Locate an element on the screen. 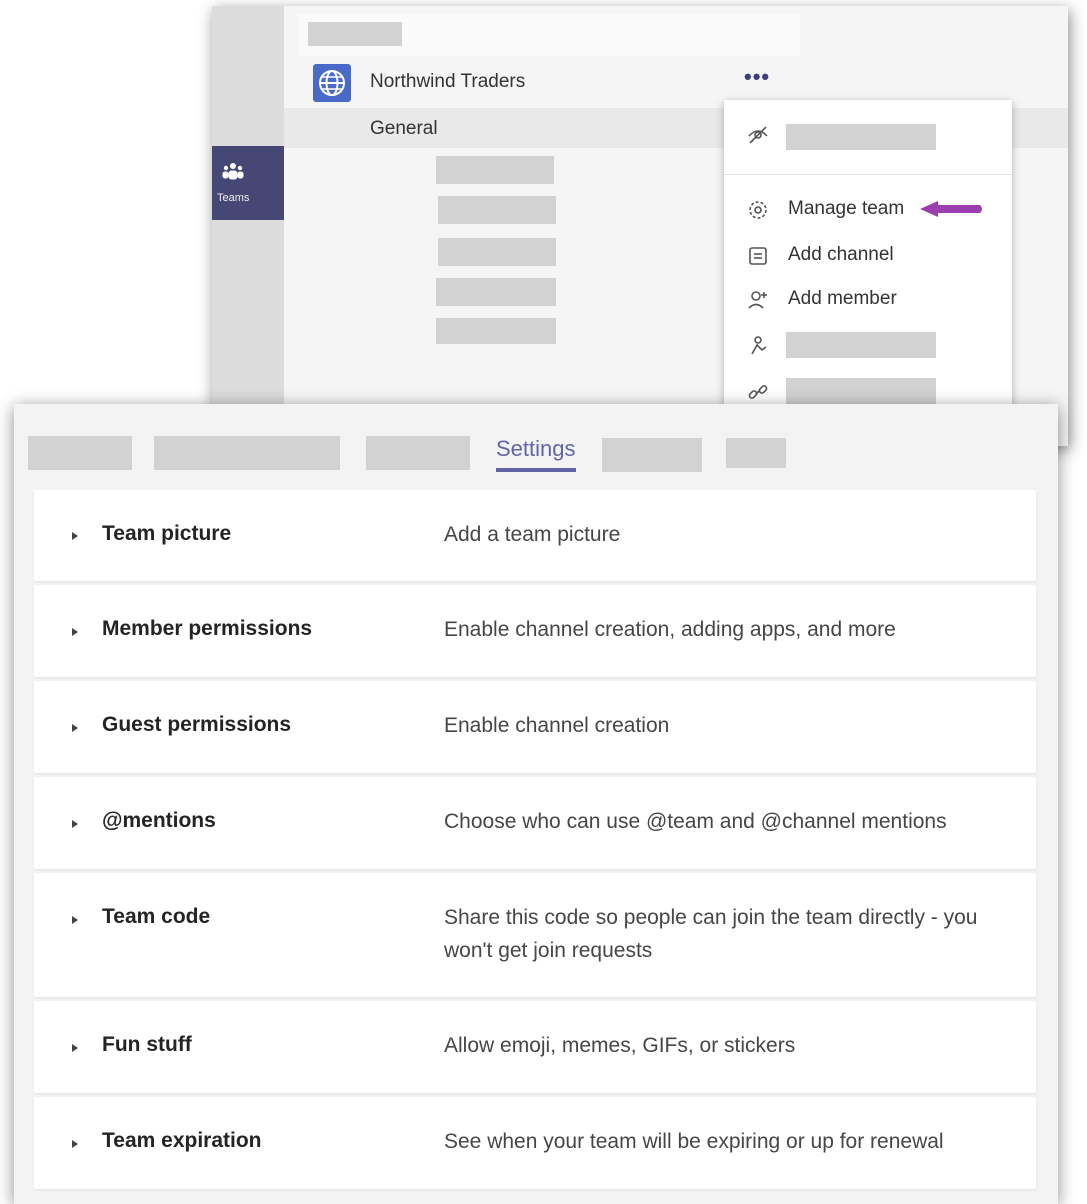  team-avatar is located at coordinates (332, 83).